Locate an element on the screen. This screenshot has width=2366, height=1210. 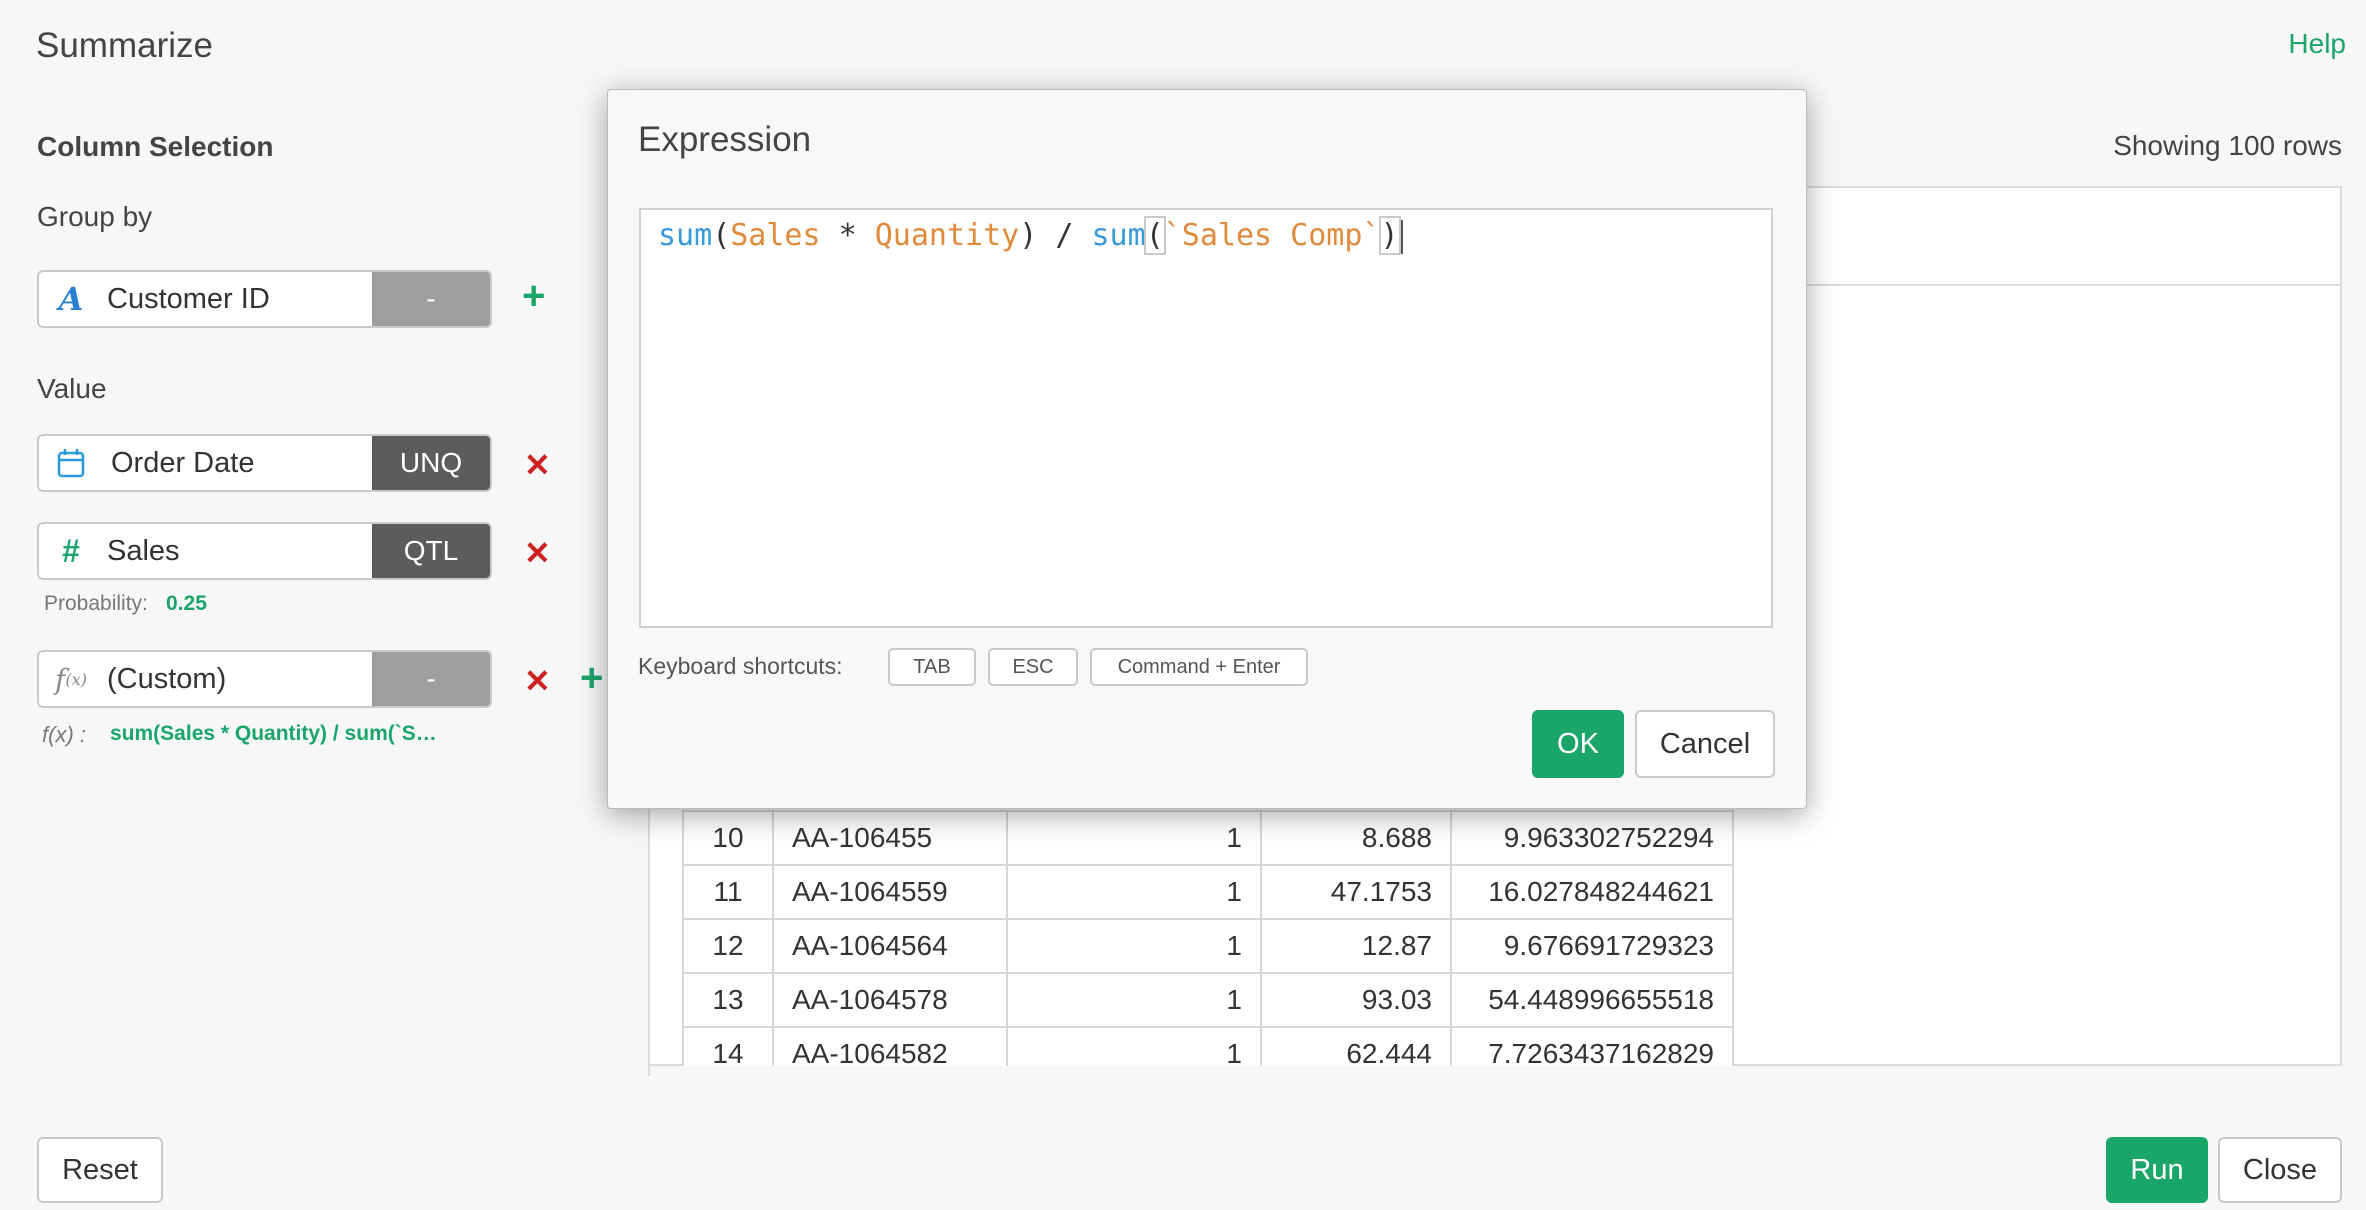
row-number: 13 is located at coordinates (728, 1000).